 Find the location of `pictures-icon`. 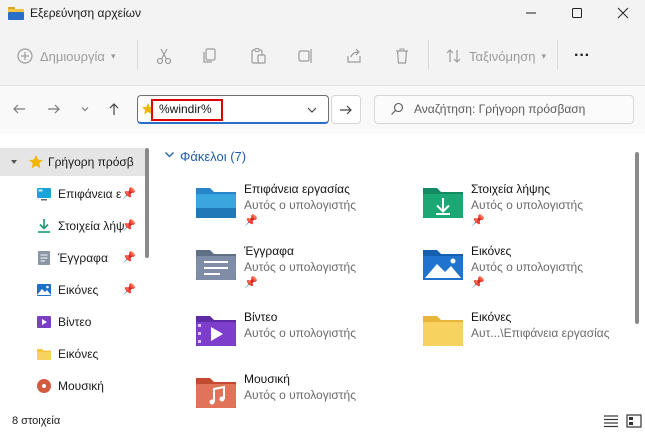

pictures-icon is located at coordinates (44, 290).